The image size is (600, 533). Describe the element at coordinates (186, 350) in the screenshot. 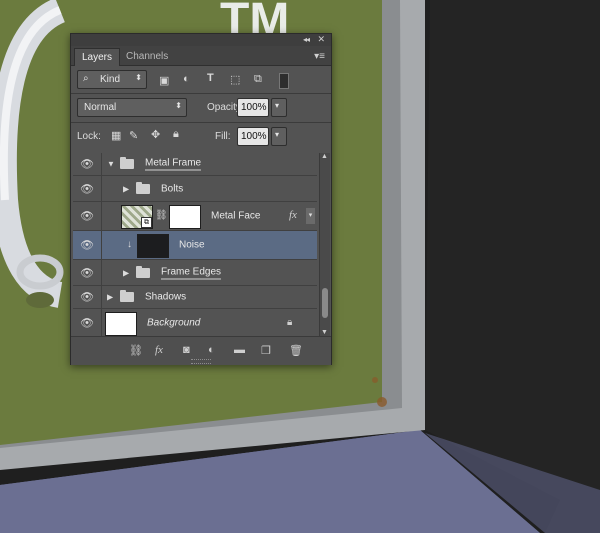

I see `mask-icon: ◙` at that location.